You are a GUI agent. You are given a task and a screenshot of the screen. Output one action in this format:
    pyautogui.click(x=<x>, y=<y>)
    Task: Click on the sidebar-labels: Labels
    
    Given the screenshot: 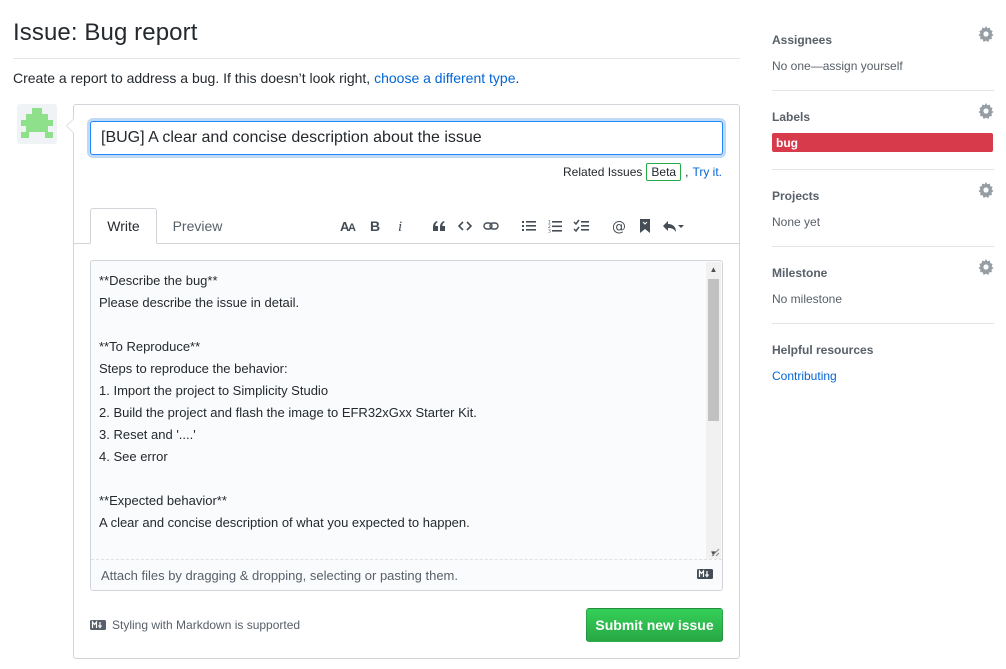 What is the action you would take?
    pyautogui.click(x=883, y=113)
    